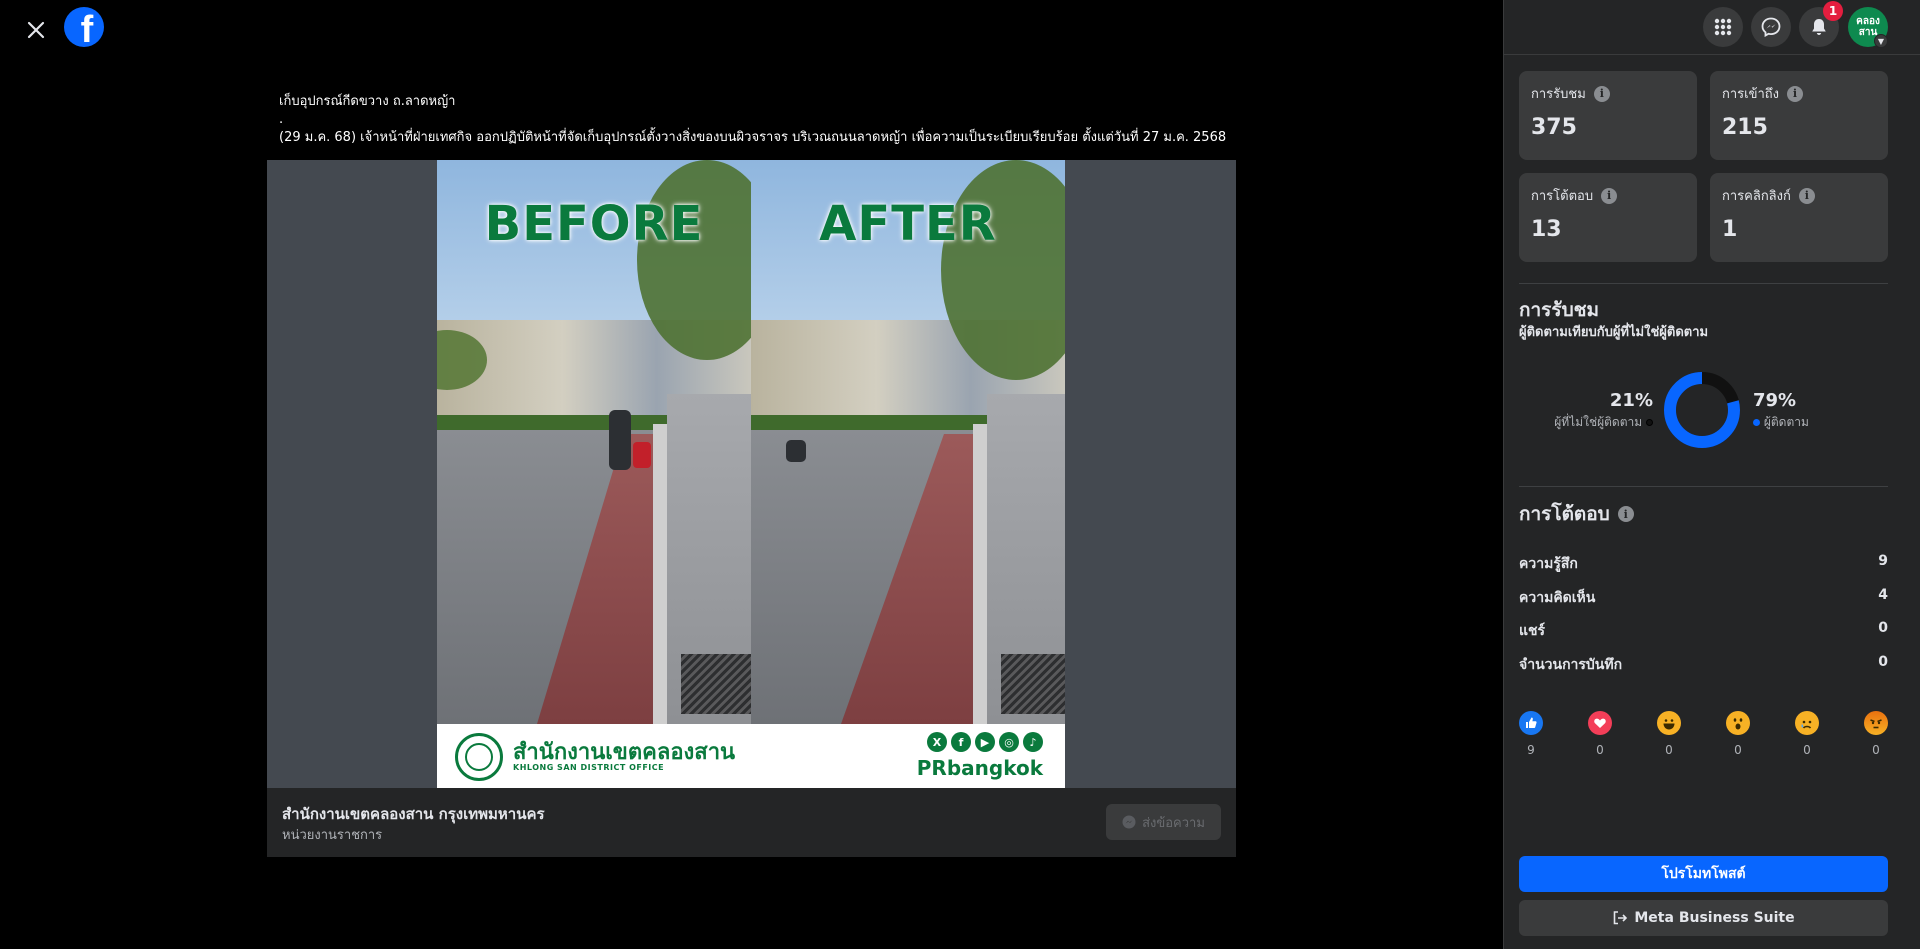 Image resolution: width=1920 pixels, height=949 pixels. What do you see at coordinates (1571, 665) in the screenshot?
I see `metric-label: จำนวนการบันทึก` at bounding box center [1571, 665].